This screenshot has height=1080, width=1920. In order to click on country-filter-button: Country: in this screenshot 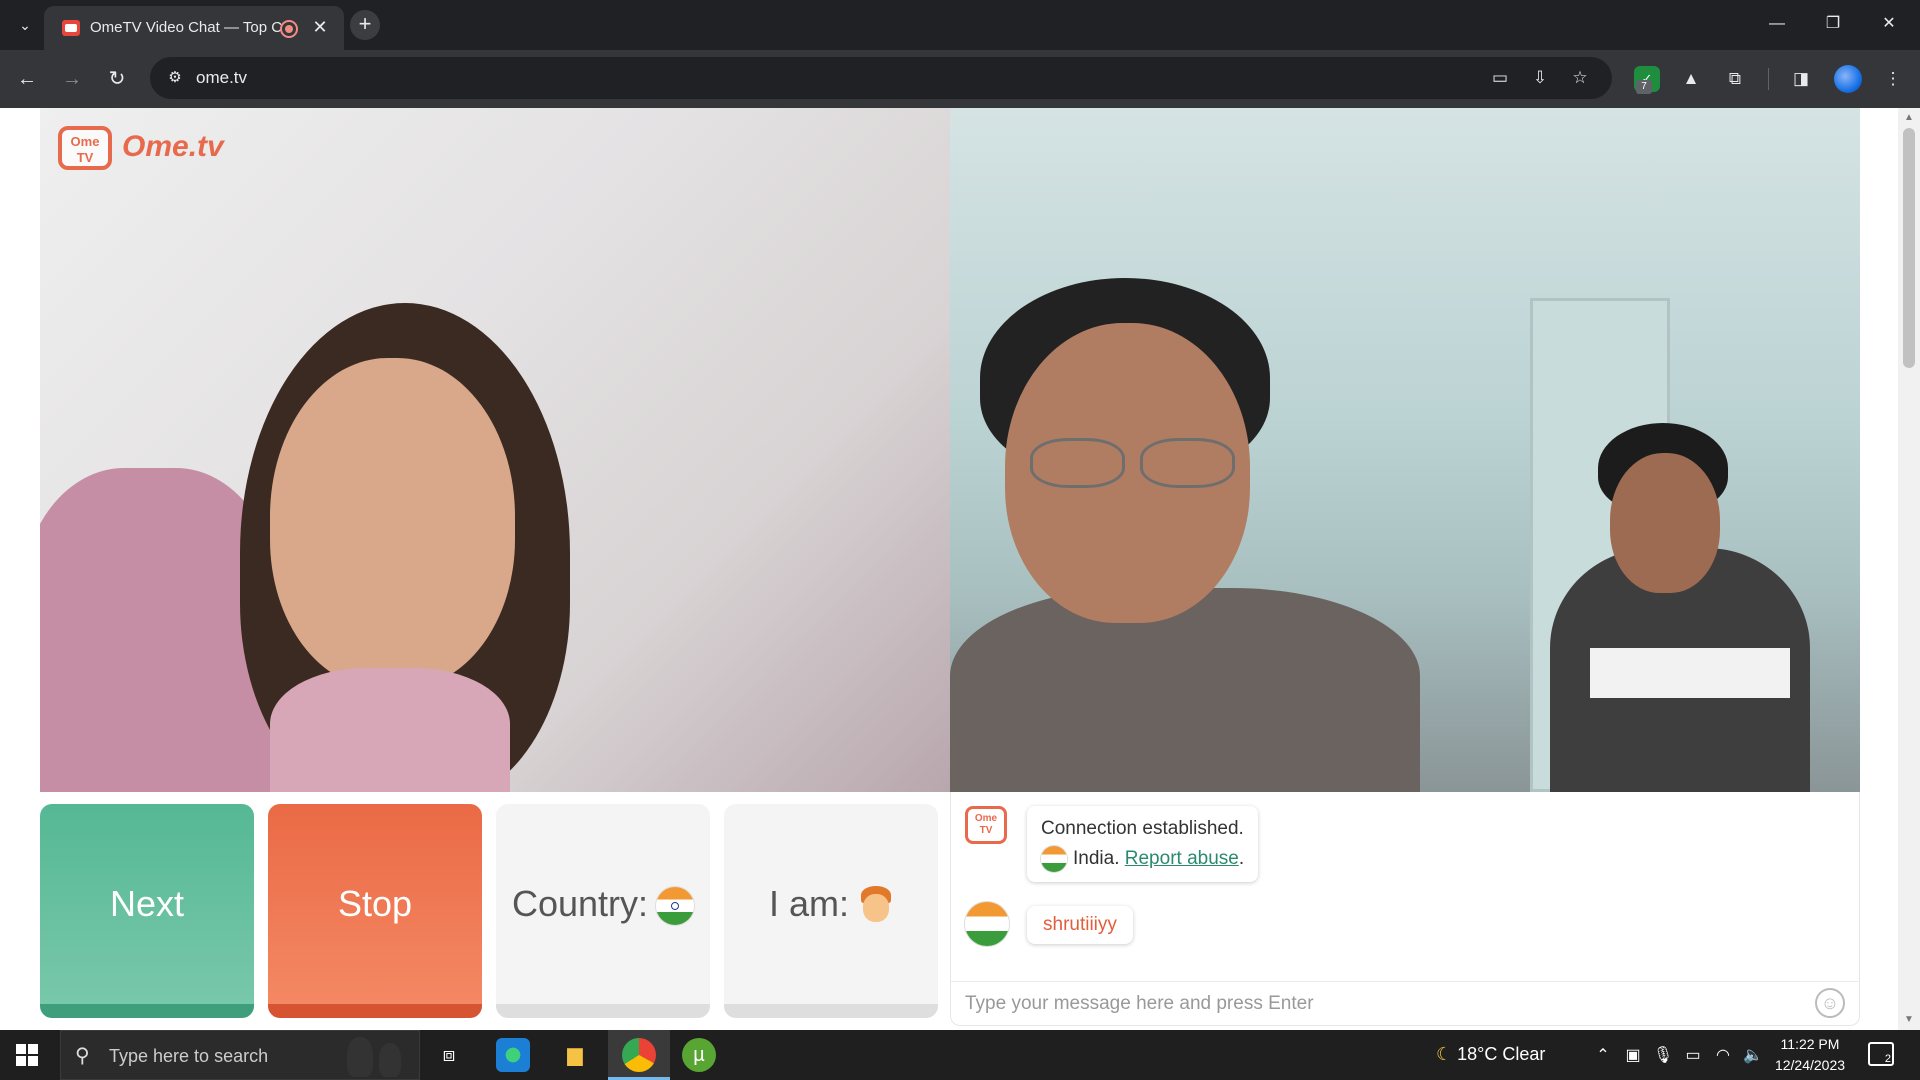, I will do `click(603, 911)`.